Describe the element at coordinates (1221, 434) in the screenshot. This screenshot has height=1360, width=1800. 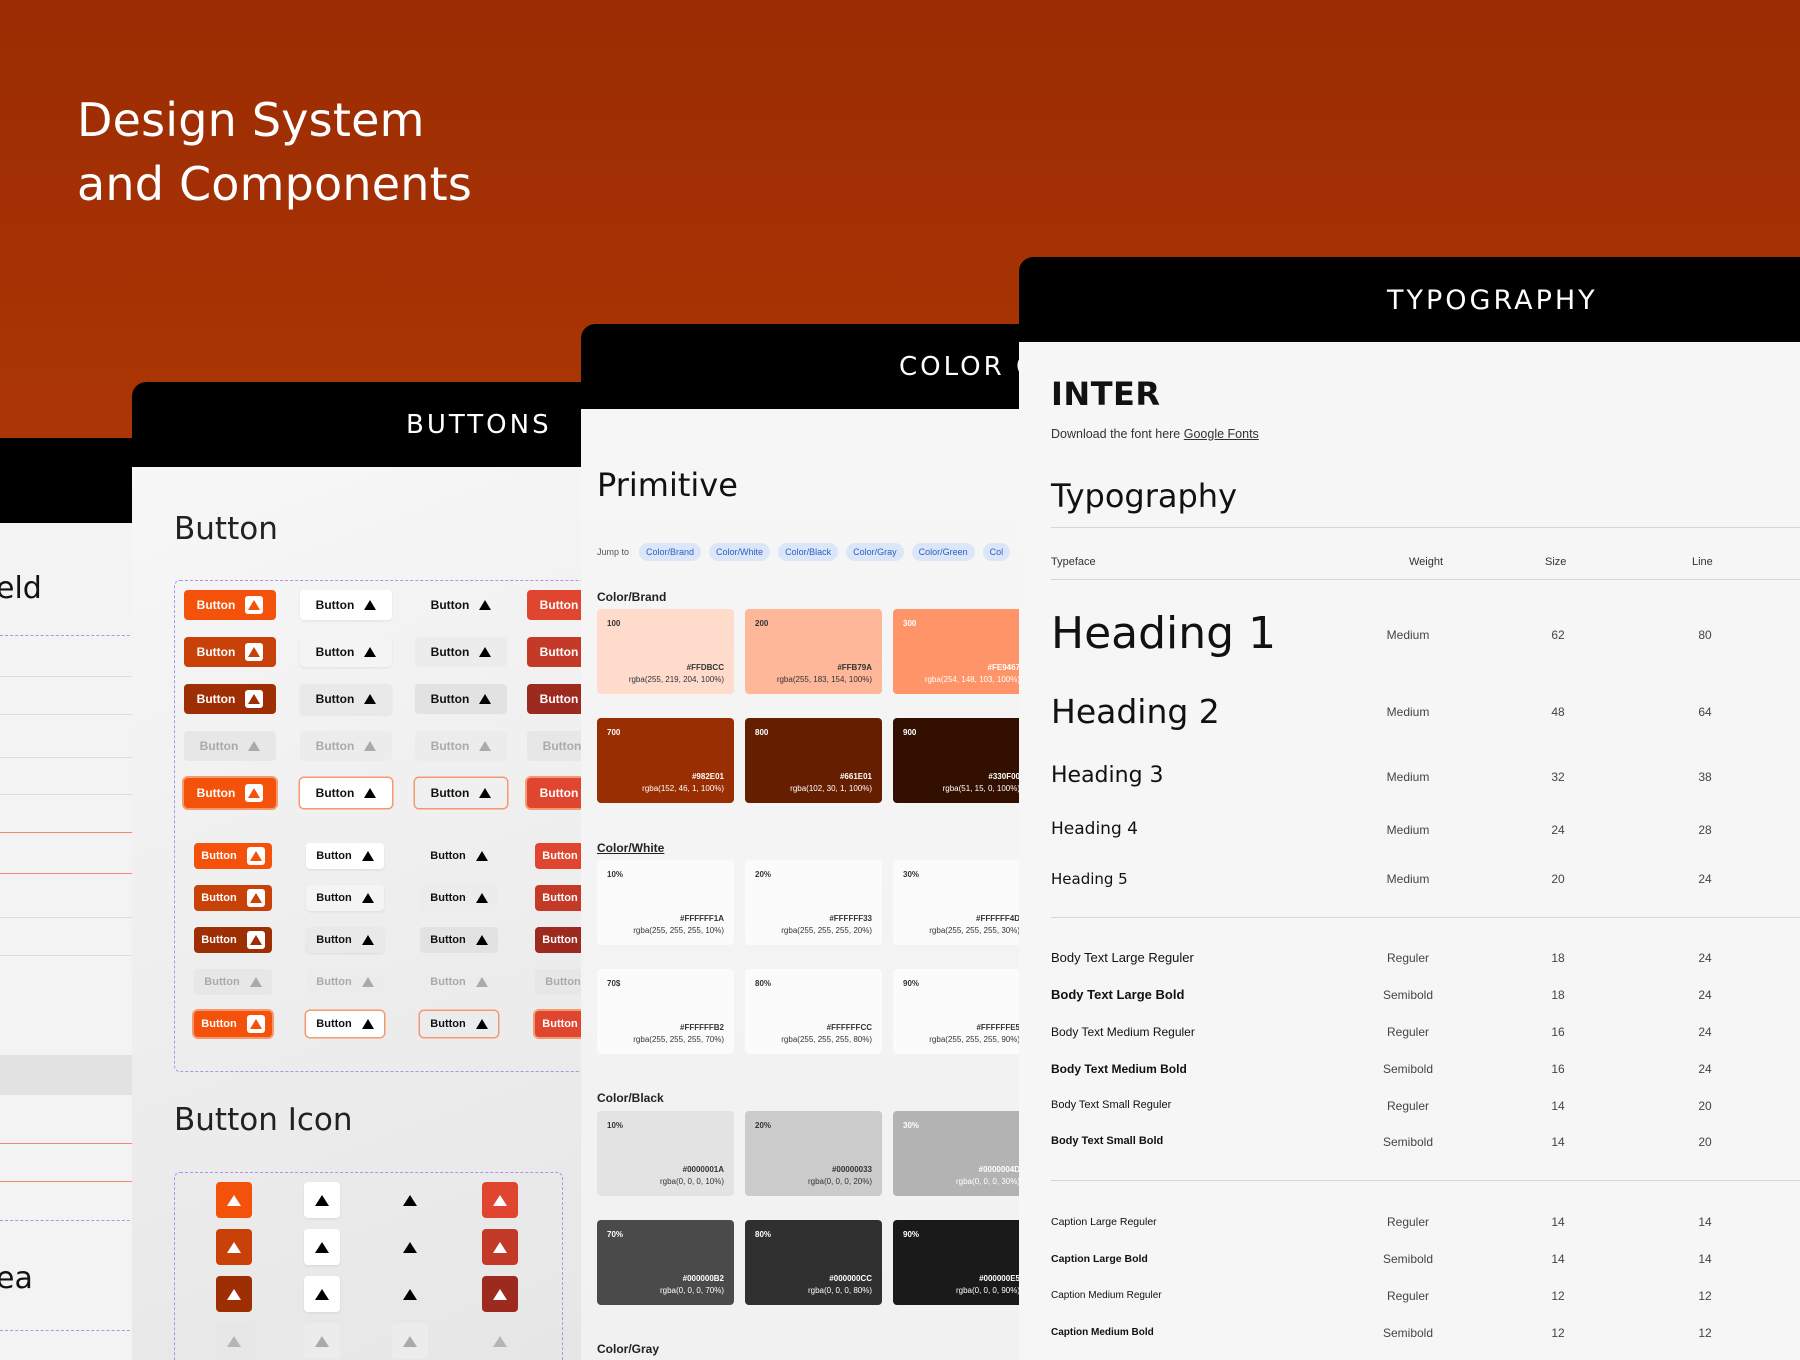
I see `google-fonts-link: Google Fonts` at that location.